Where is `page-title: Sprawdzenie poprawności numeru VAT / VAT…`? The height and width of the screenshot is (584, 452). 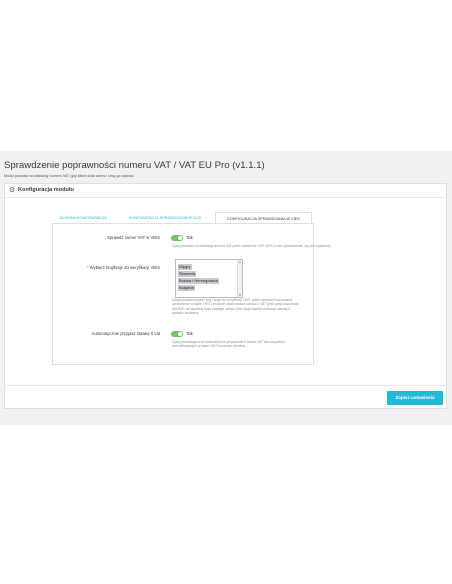 page-title: Sprawdzenie poprawności numeru VAT / VAT… is located at coordinates (134, 165).